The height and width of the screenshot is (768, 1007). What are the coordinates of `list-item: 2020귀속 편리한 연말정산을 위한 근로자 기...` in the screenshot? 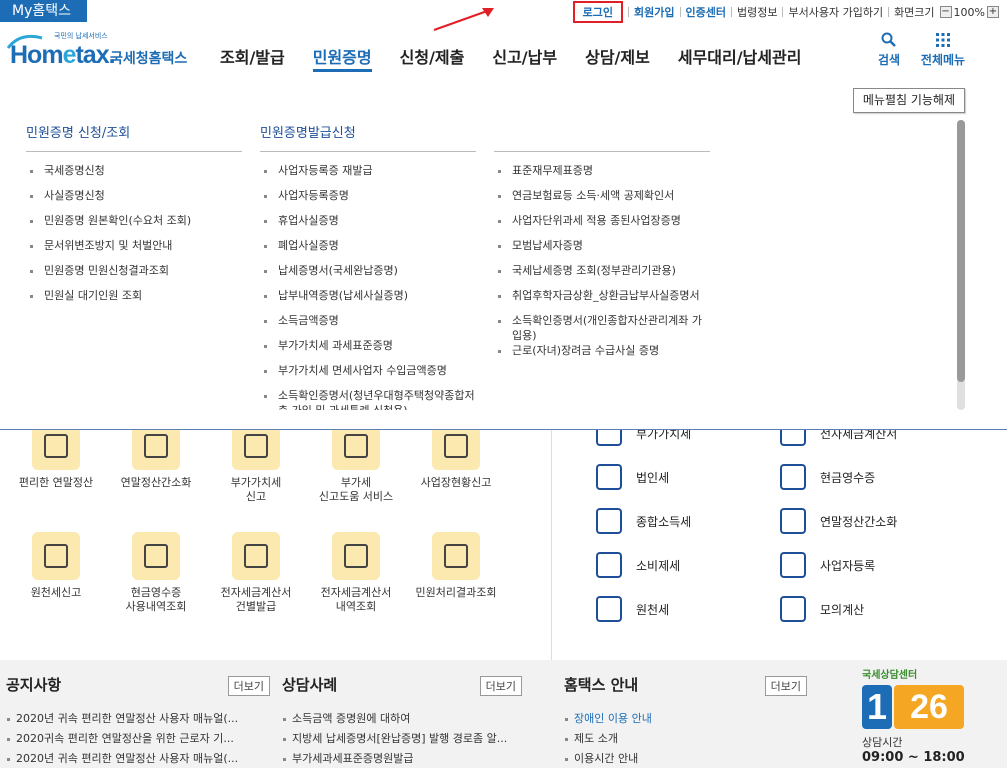 It's located at (138, 739).